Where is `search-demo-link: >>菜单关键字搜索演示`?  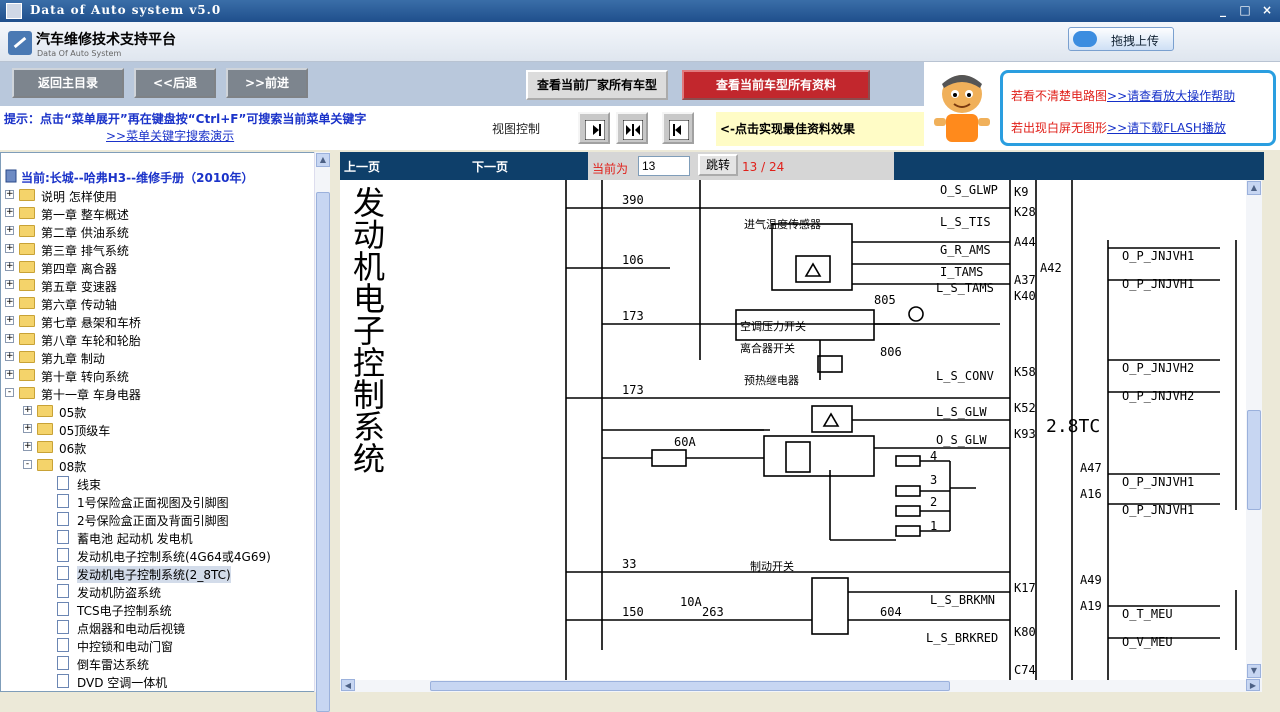
search-demo-link: >>菜单关键字搜索演示 is located at coordinates (170, 135).